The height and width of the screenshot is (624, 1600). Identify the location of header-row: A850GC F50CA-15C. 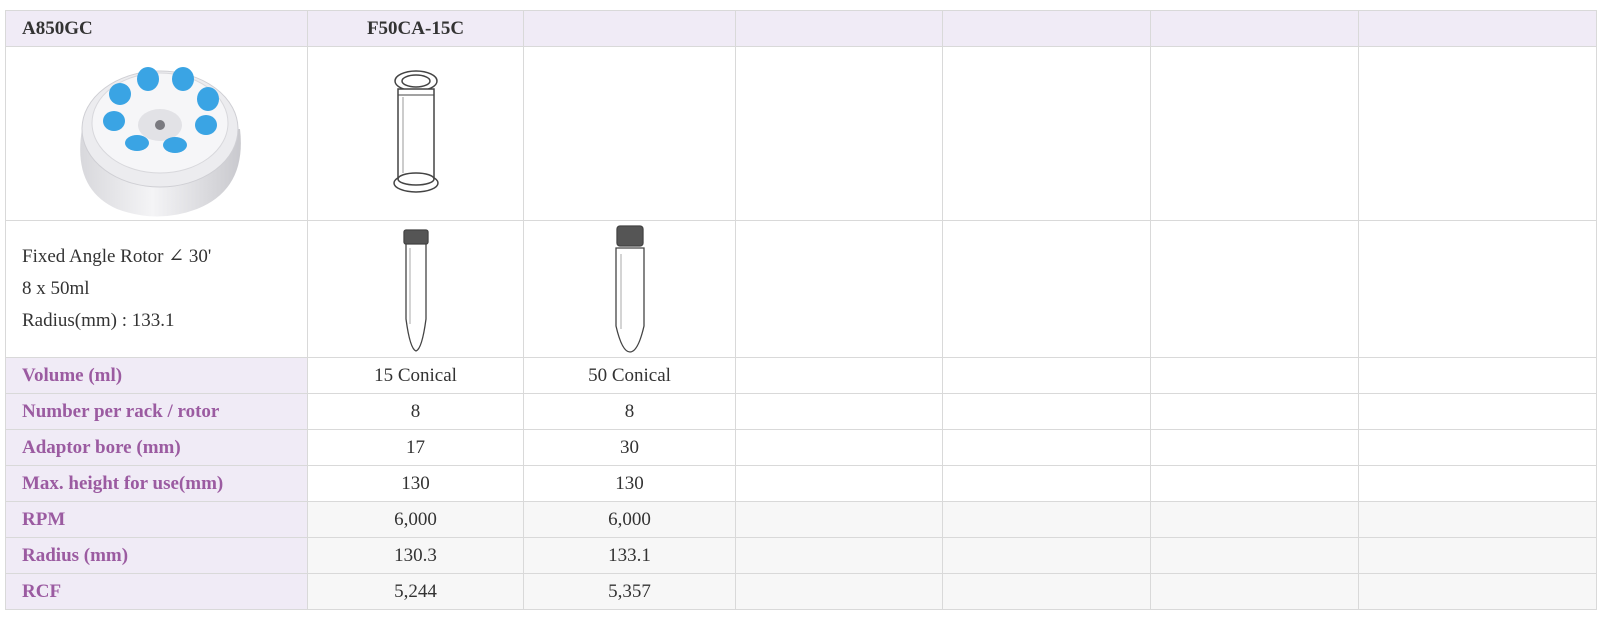
(801, 28).